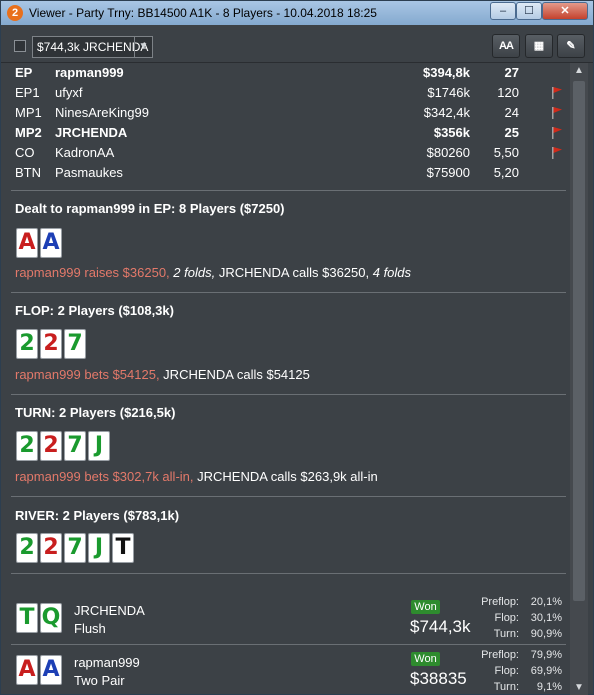  What do you see at coordinates (292, 272) in the screenshot?
I see `villain-action: JRCHENDA calls $36250,` at bounding box center [292, 272].